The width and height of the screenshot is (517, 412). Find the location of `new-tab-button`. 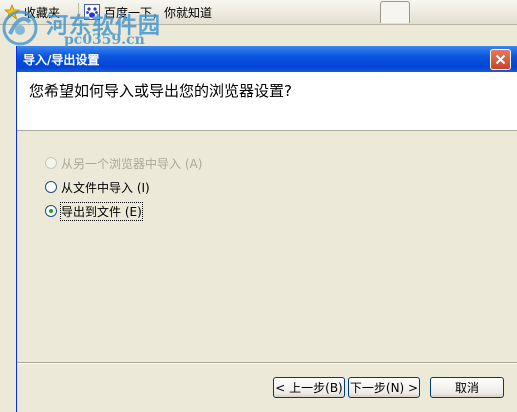

new-tab-button is located at coordinates (395, 12).